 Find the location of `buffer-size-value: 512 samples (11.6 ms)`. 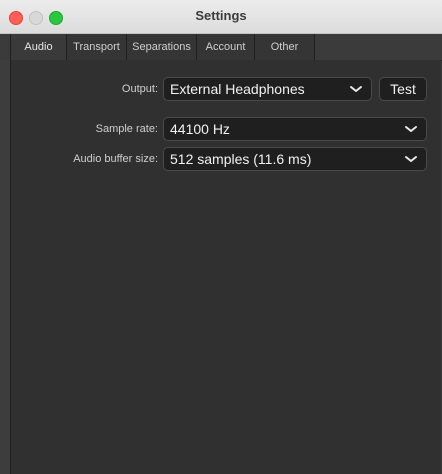

buffer-size-value: 512 samples (11.6 ms) is located at coordinates (241, 159).